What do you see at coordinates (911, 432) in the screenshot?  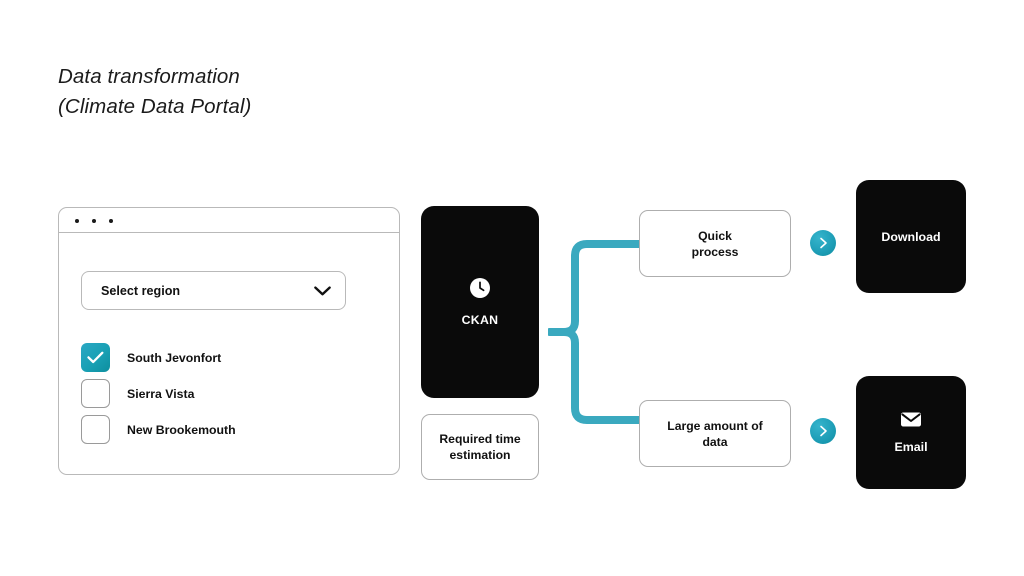 I see `email-card: Email` at bounding box center [911, 432].